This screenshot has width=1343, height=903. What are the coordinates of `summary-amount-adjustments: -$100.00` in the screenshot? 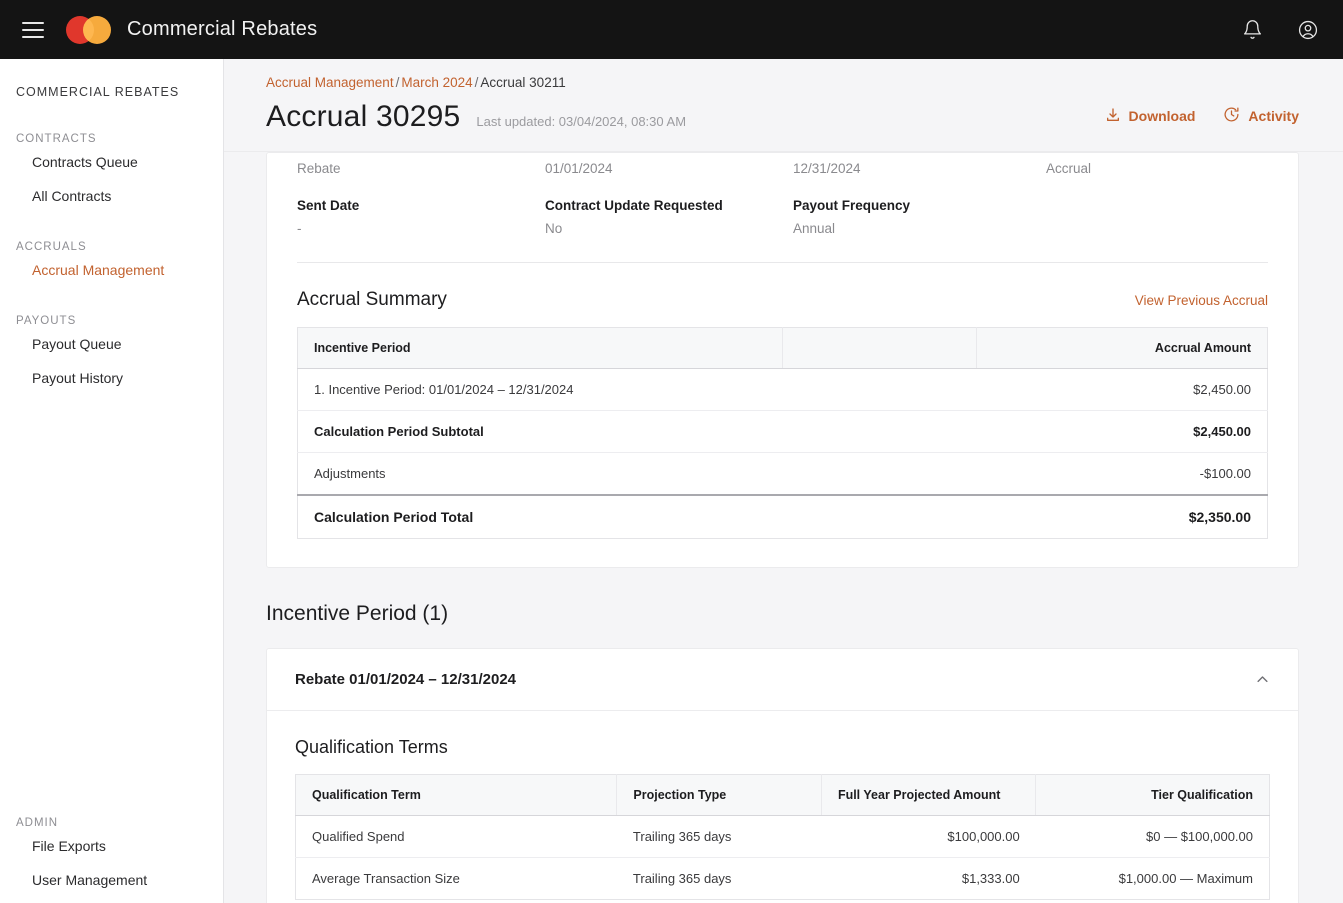 It's located at (1122, 474).